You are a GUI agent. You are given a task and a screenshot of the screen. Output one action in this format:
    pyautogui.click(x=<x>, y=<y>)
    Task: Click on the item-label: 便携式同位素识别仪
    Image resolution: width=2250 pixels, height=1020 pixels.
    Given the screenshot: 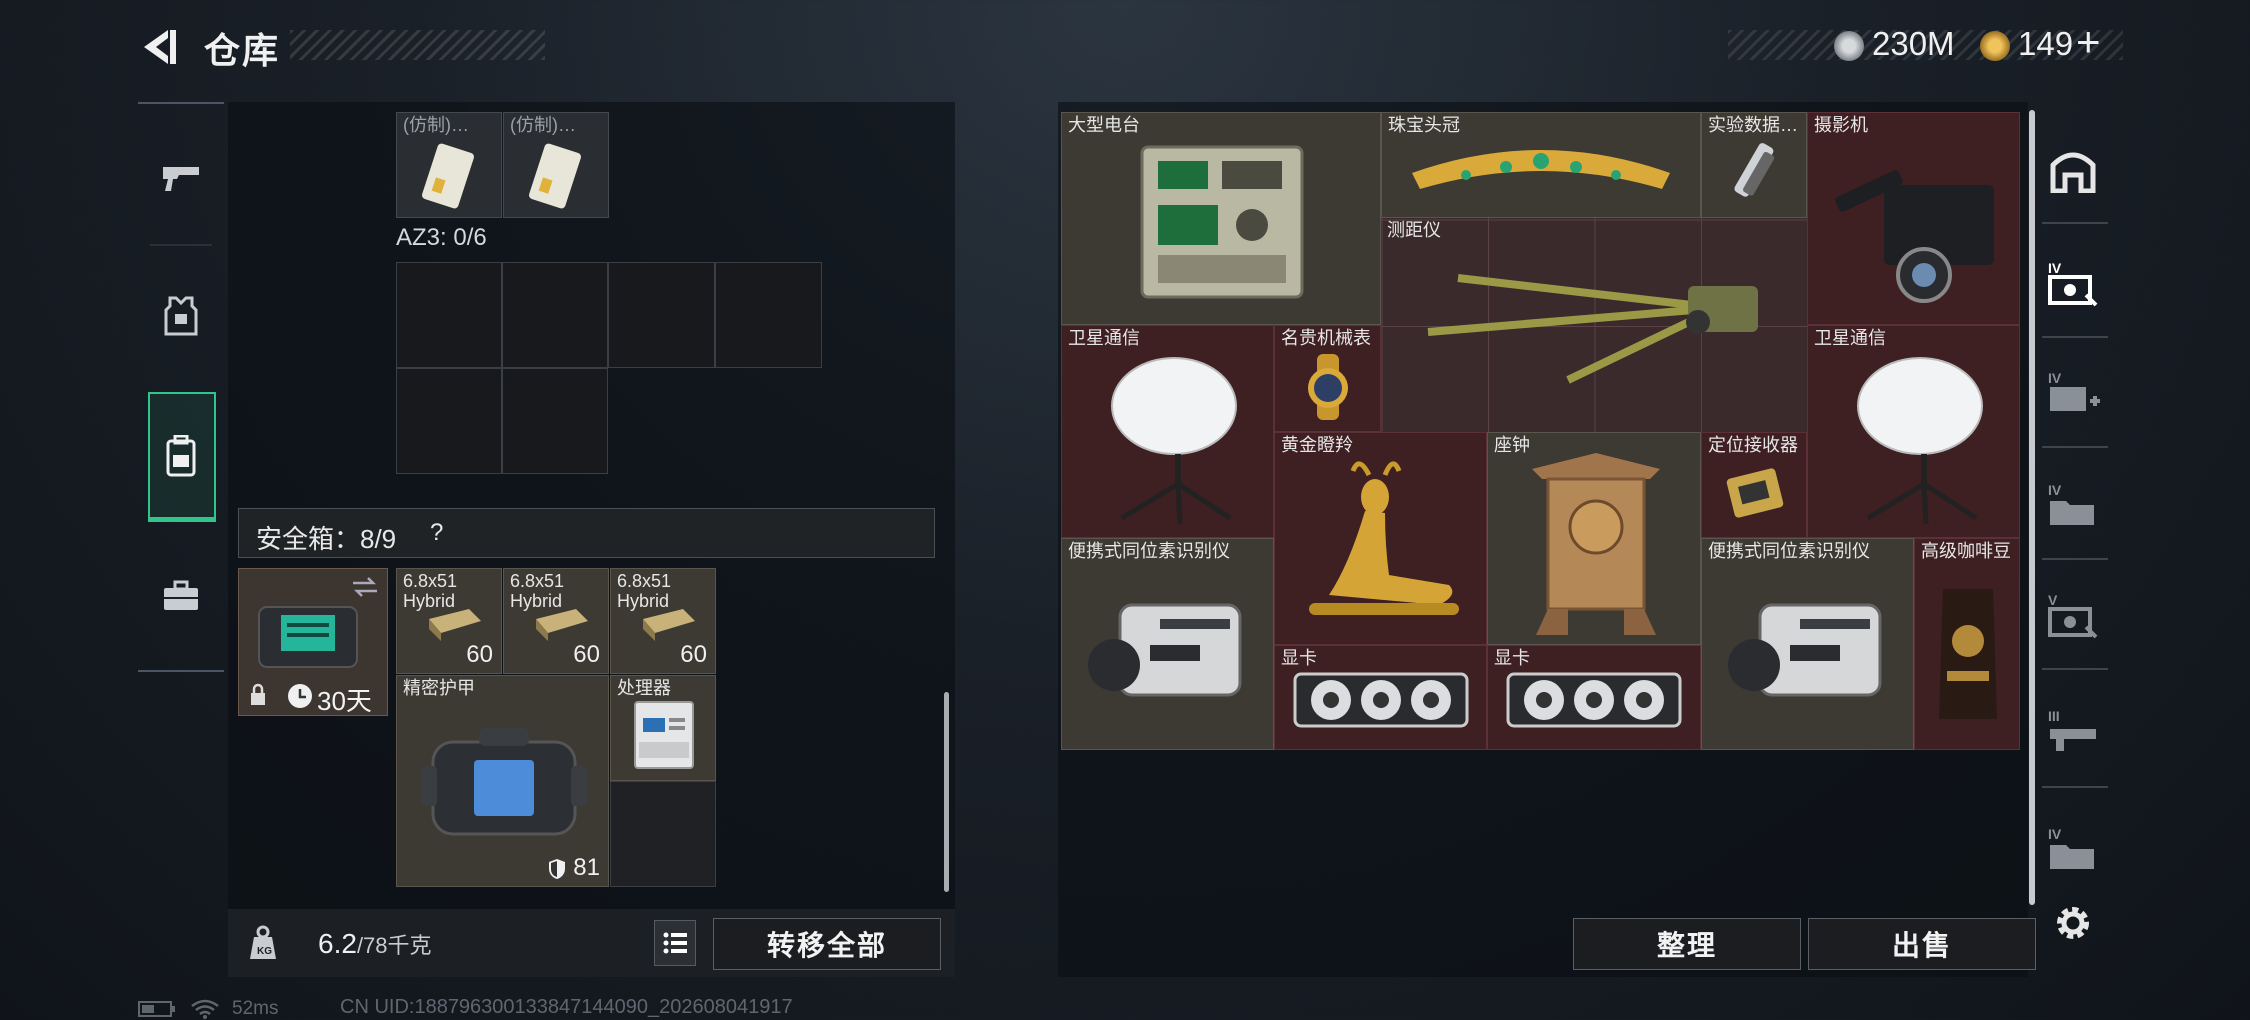 What is the action you would take?
    pyautogui.click(x=1789, y=551)
    